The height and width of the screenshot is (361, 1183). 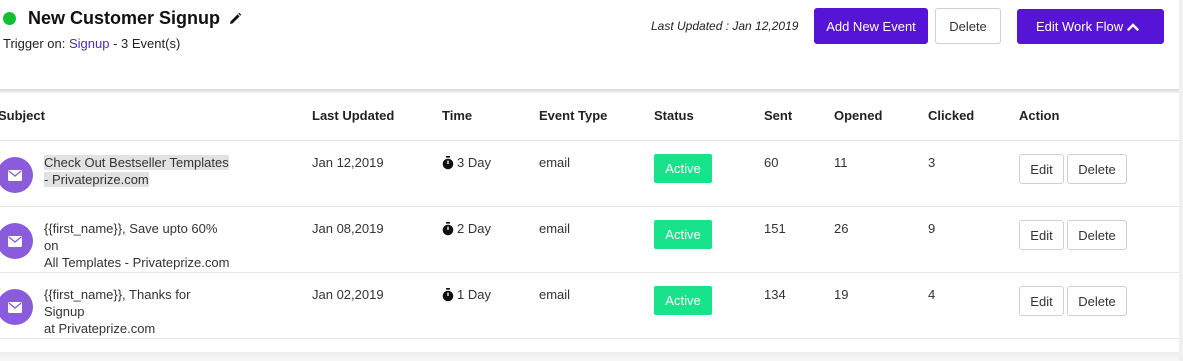 I want to click on trigger-prefix: Trigger on:, so click(x=36, y=43).